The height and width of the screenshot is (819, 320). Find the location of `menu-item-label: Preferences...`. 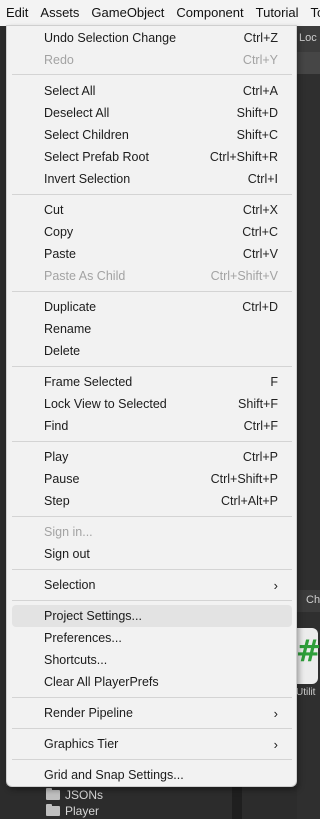

menu-item-label: Preferences... is located at coordinates (83, 638).